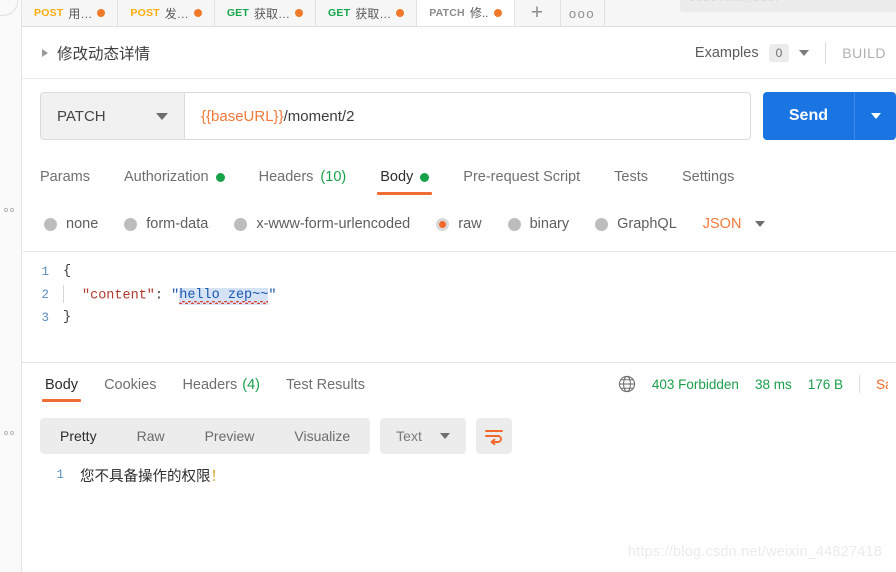 Image resolution: width=896 pixels, height=572 pixels. I want to click on body-type-x-www-form-urlencoded: x-www-form-urlencoded, so click(322, 224).